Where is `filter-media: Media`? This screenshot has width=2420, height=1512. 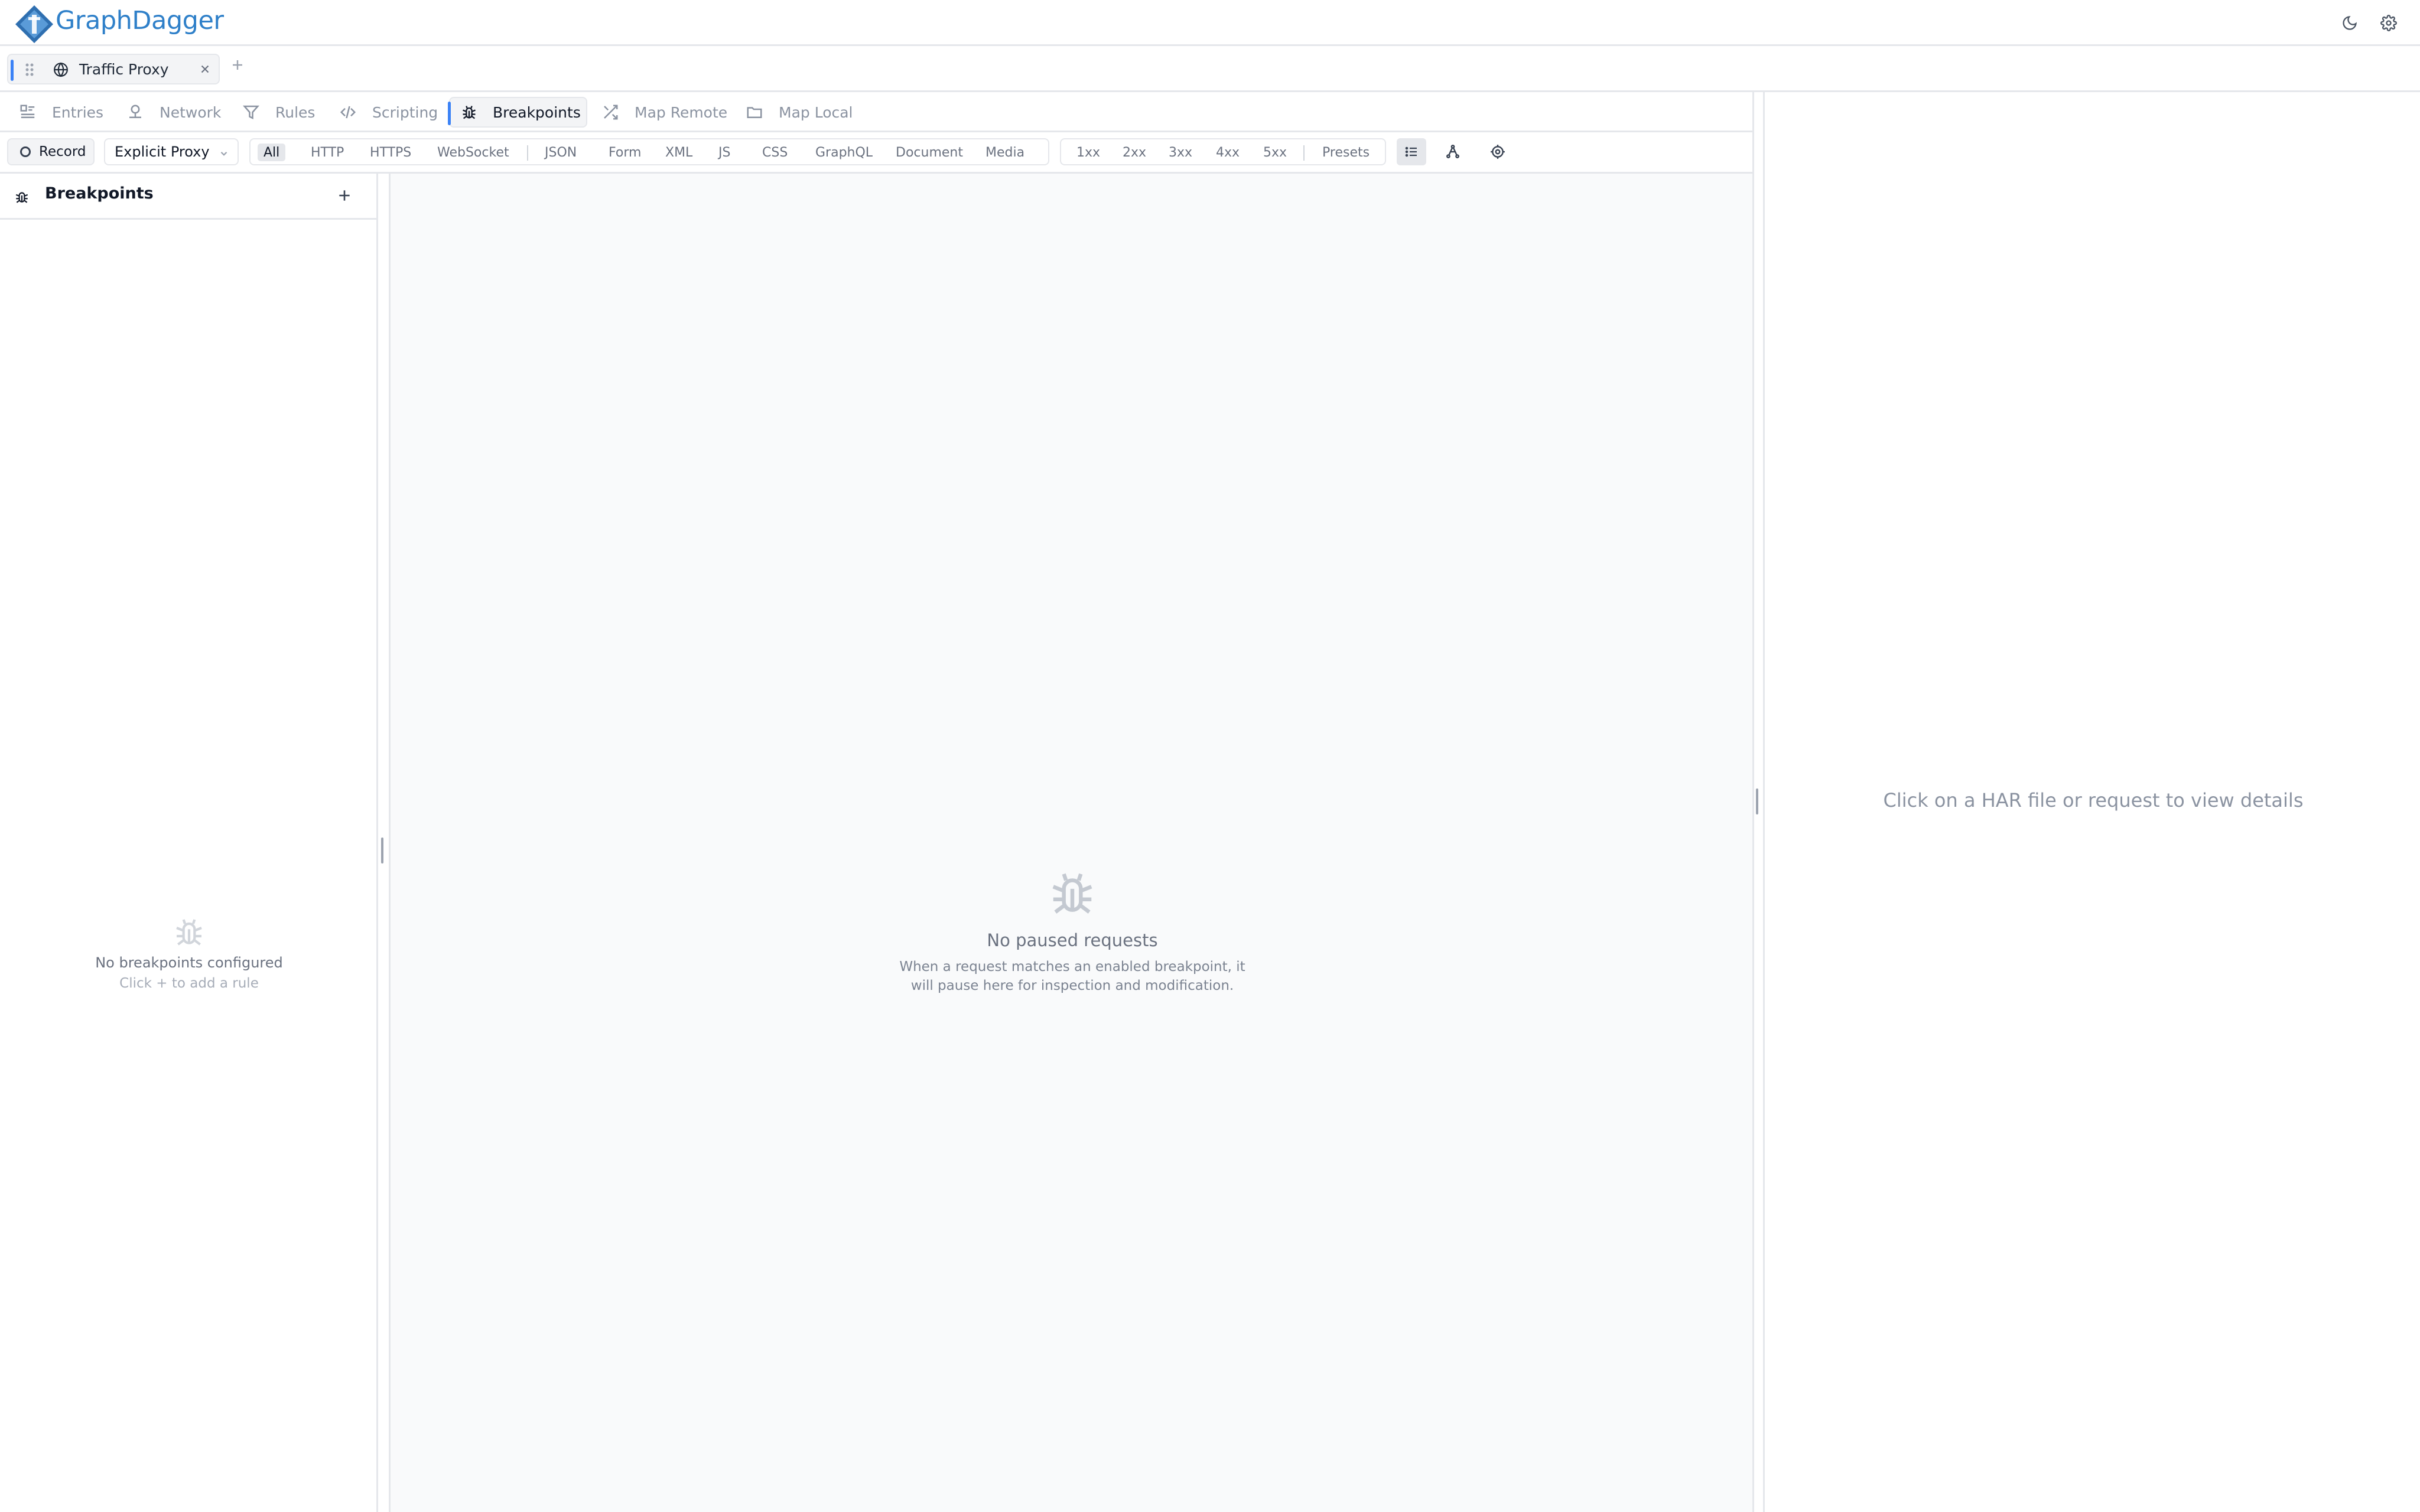 filter-media: Media is located at coordinates (1004, 152).